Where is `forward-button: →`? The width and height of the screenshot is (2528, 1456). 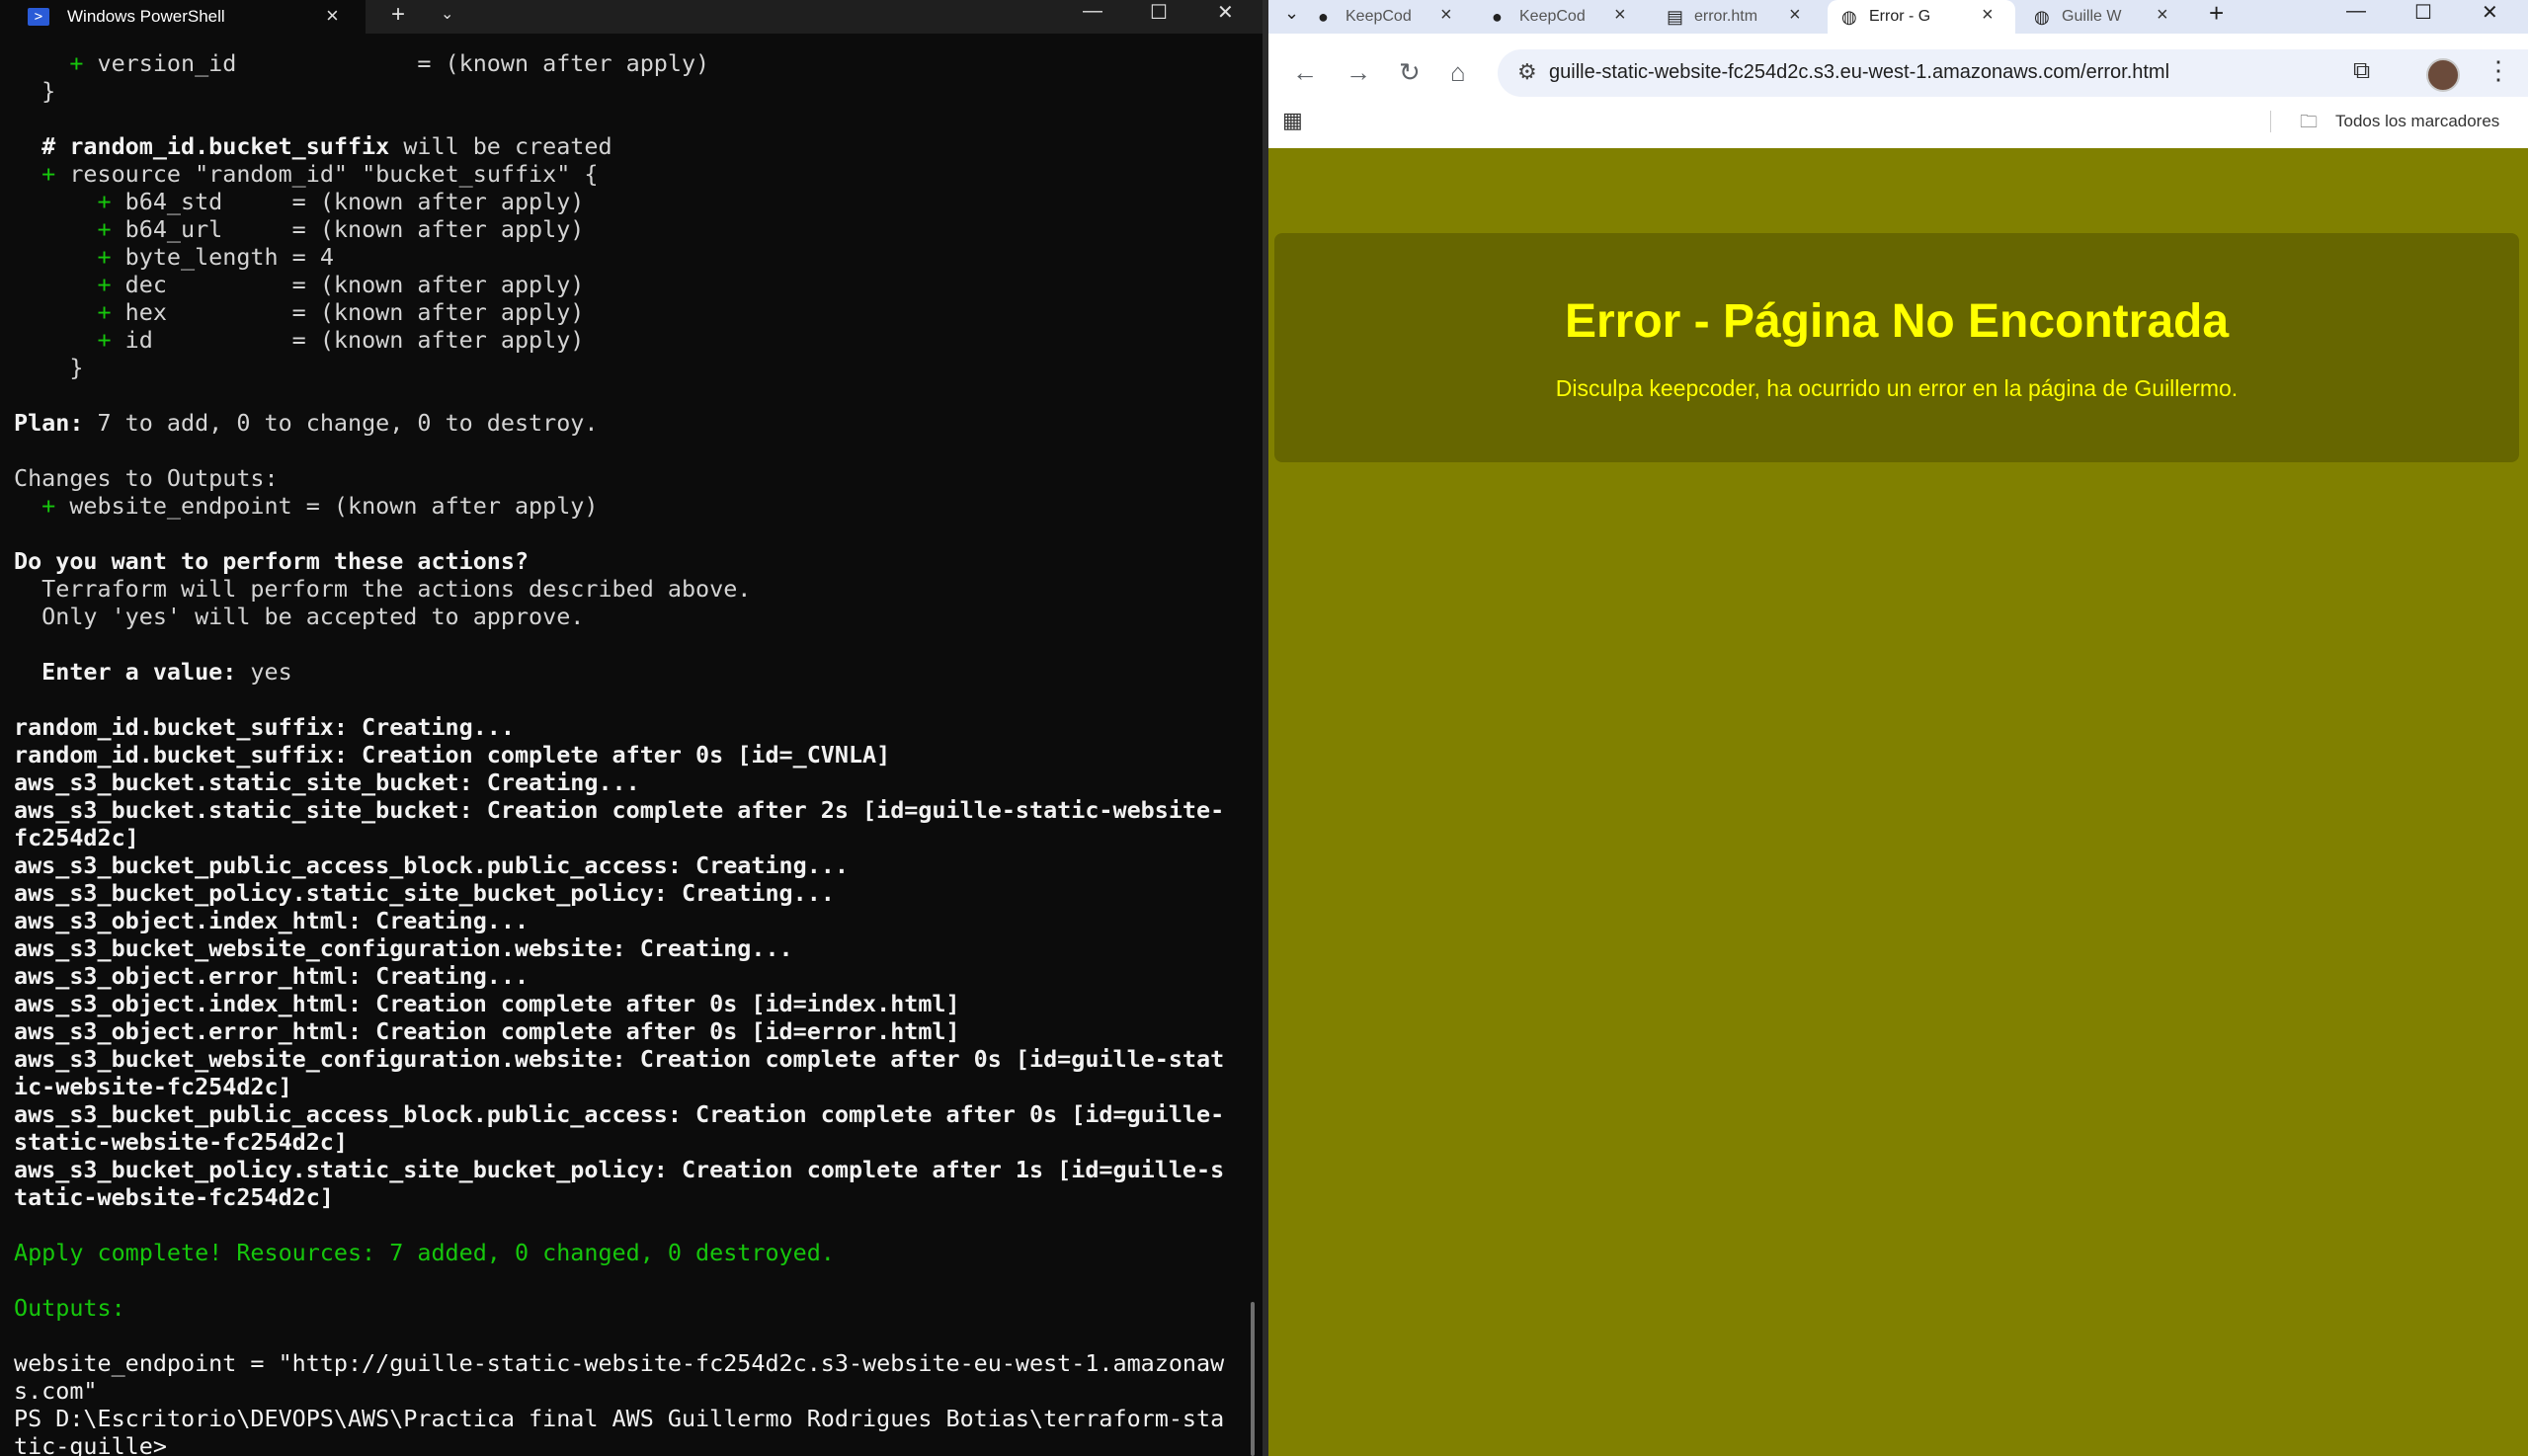
forward-button: → is located at coordinates (1358, 72).